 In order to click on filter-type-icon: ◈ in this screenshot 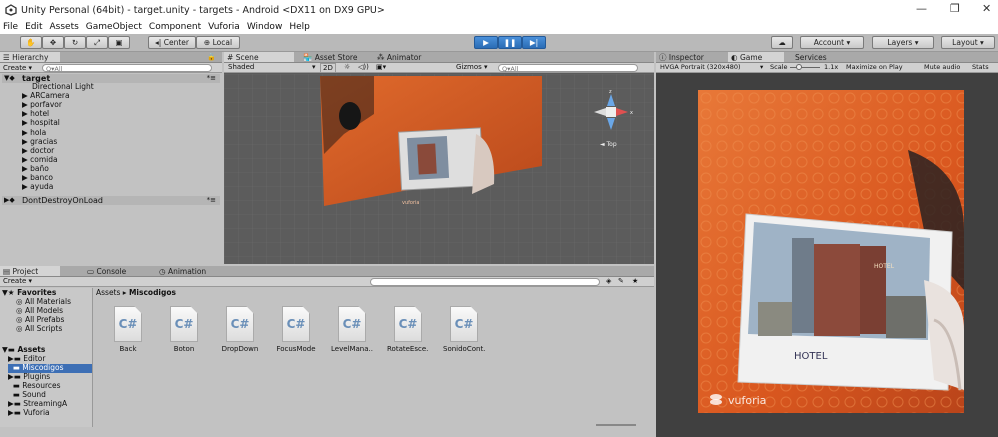, I will do `click(608, 281)`.